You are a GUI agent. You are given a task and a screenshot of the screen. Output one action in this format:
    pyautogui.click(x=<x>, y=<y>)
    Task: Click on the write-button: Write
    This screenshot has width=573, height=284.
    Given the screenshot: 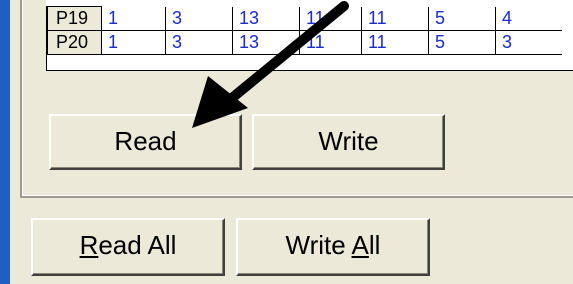 What is the action you would take?
    pyautogui.click(x=348, y=142)
    